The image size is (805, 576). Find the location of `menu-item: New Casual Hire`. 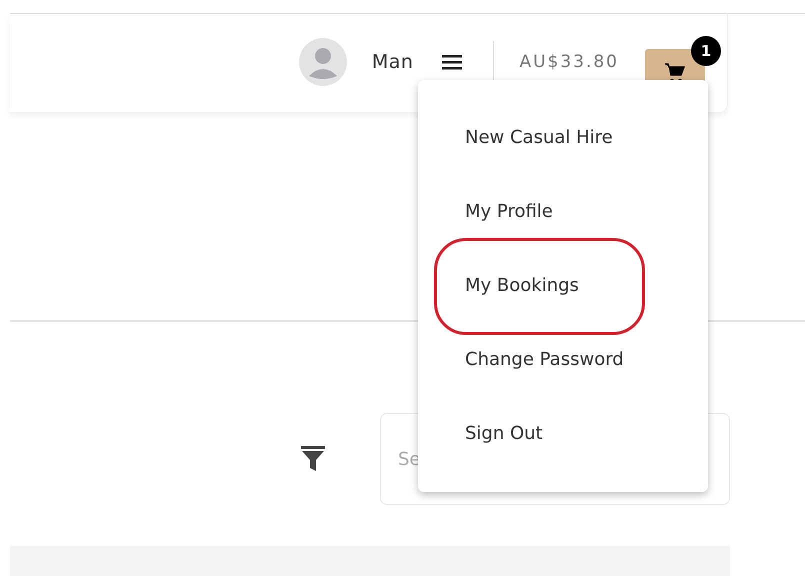

menu-item: New Casual Hire is located at coordinates (539, 138).